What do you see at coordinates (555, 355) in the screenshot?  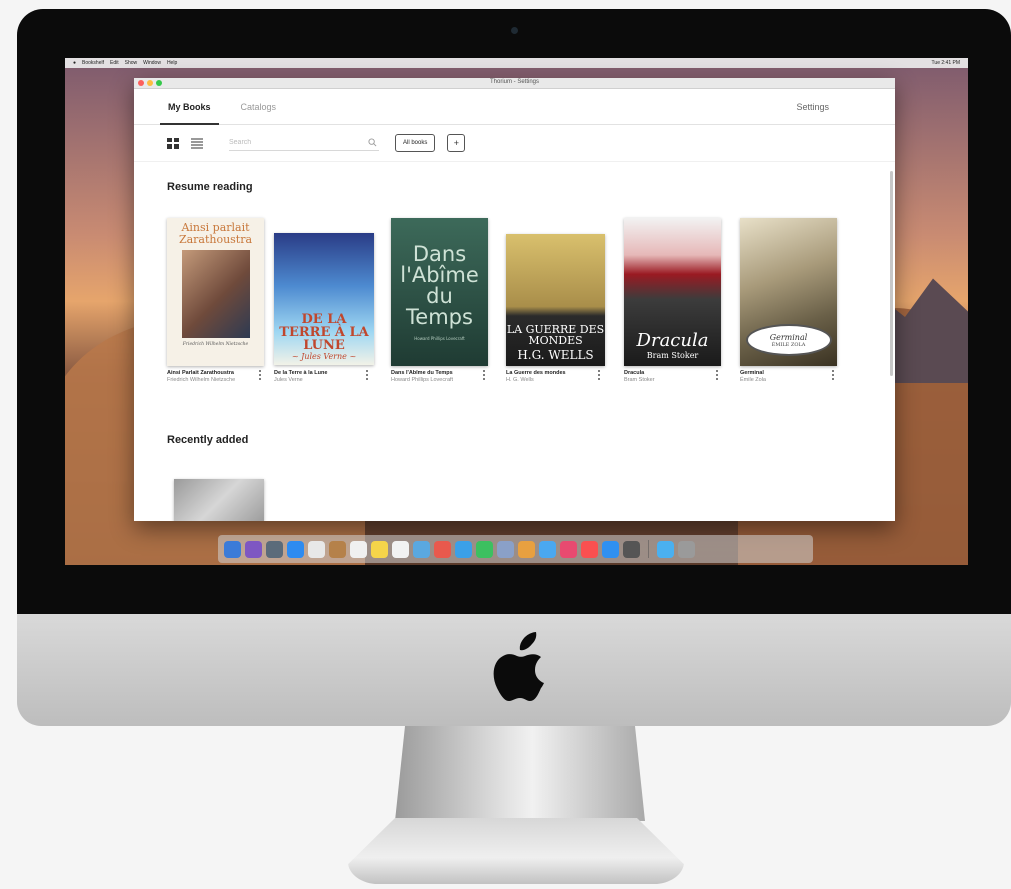 I see `cover-author: H.G. WELLS` at bounding box center [555, 355].